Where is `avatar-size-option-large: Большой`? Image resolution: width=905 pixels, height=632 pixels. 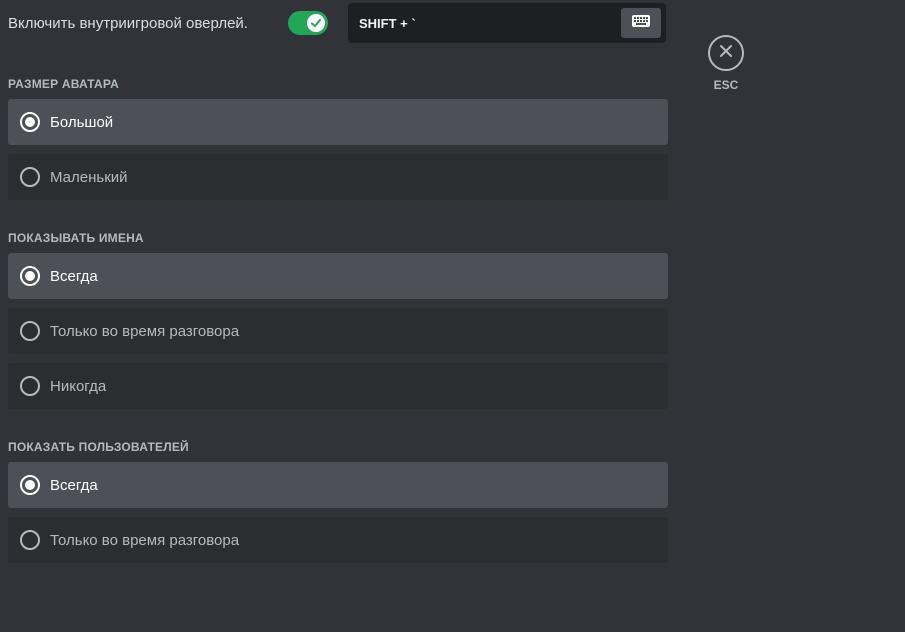 avatar-size-option-large: Большой is located at coordinates (338, 122).